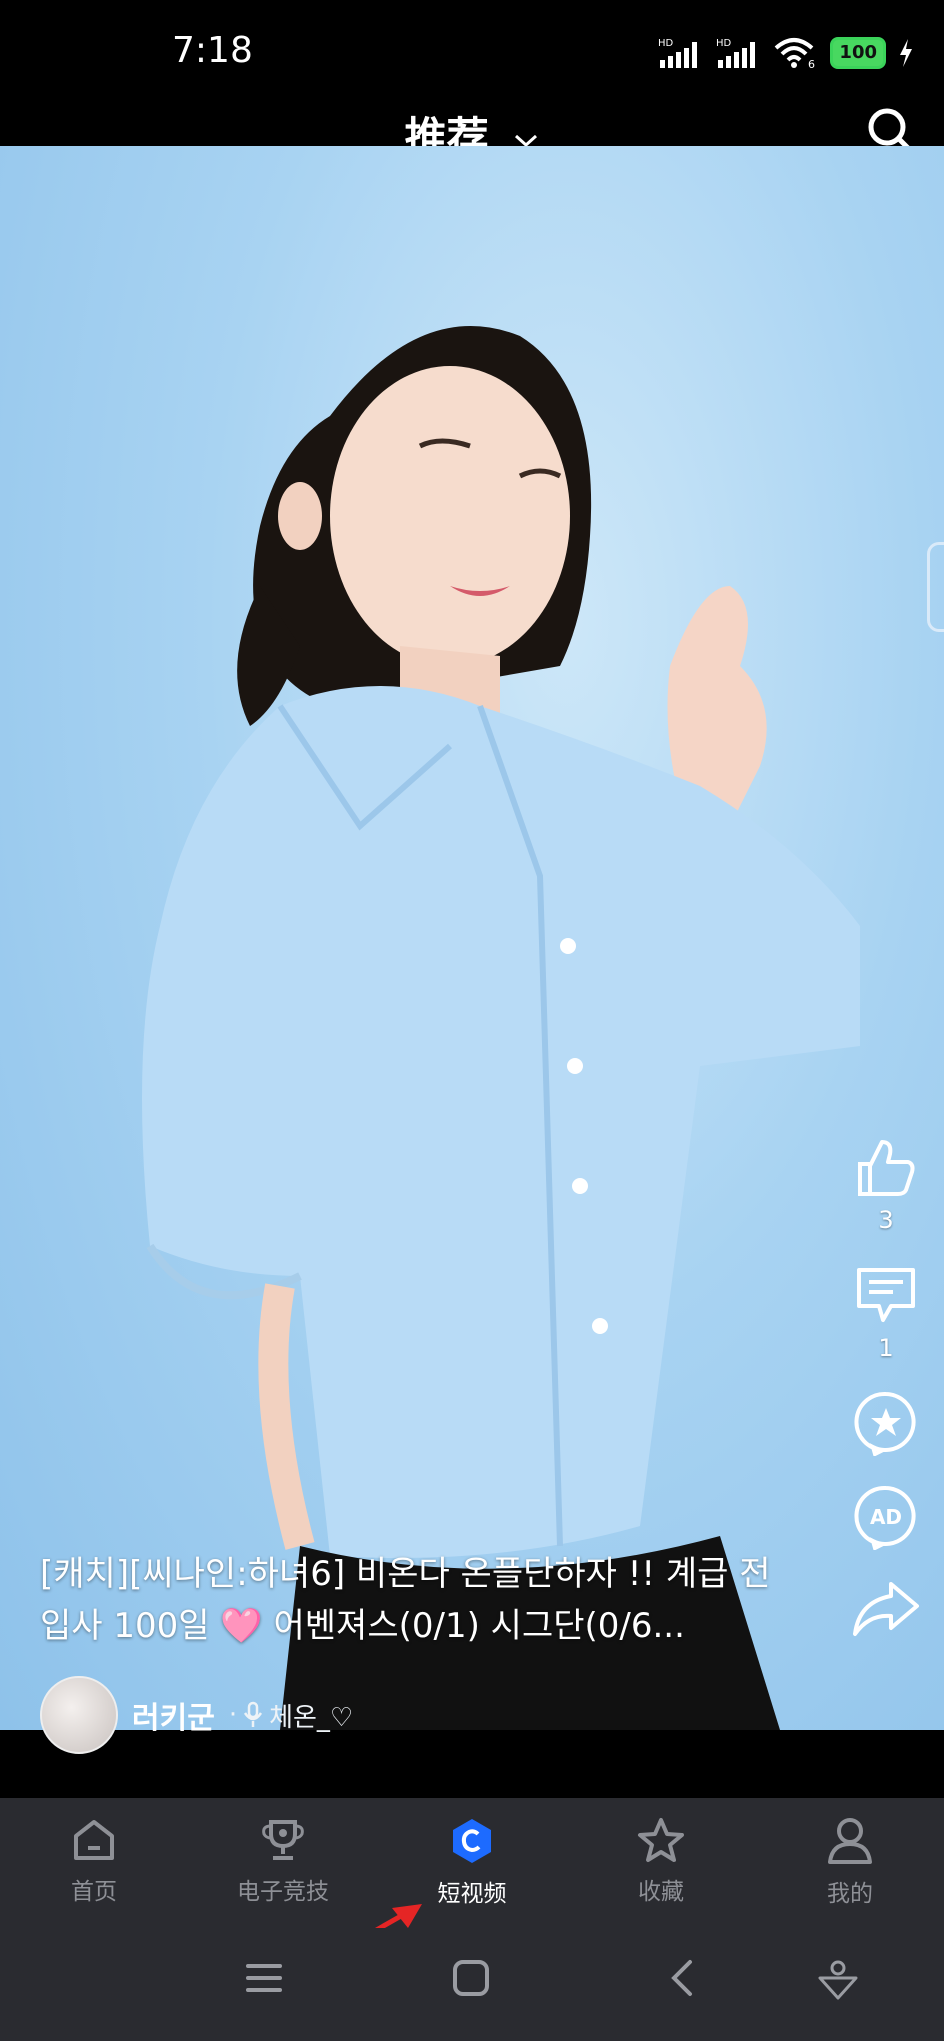 Image resolution: width=944 pixels, height=2041 pixels. Describe the element at coordinates (850, 1894) in the screenshot. I see `nav-profile-label: 我的` at that location.